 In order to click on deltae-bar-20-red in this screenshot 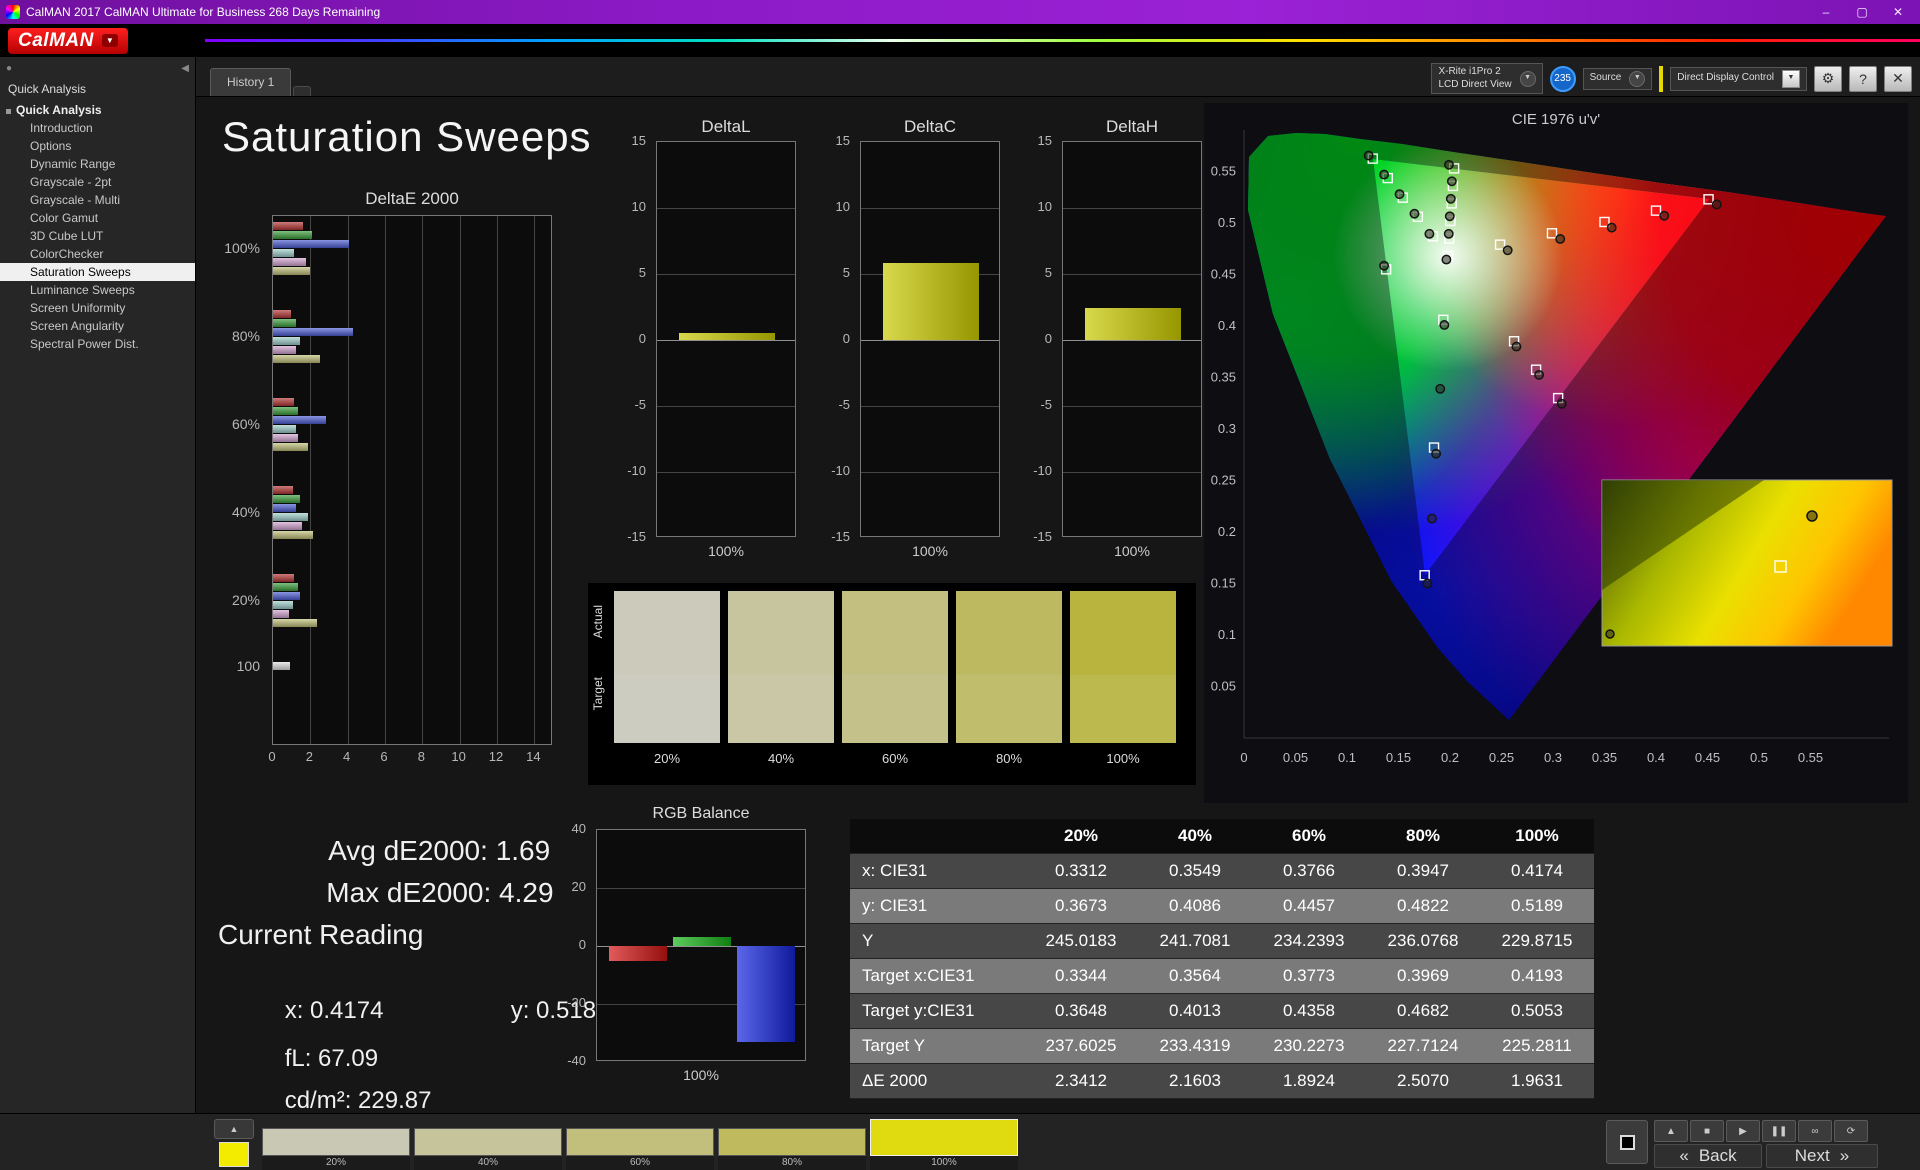, I will do `click(284, 578)`.